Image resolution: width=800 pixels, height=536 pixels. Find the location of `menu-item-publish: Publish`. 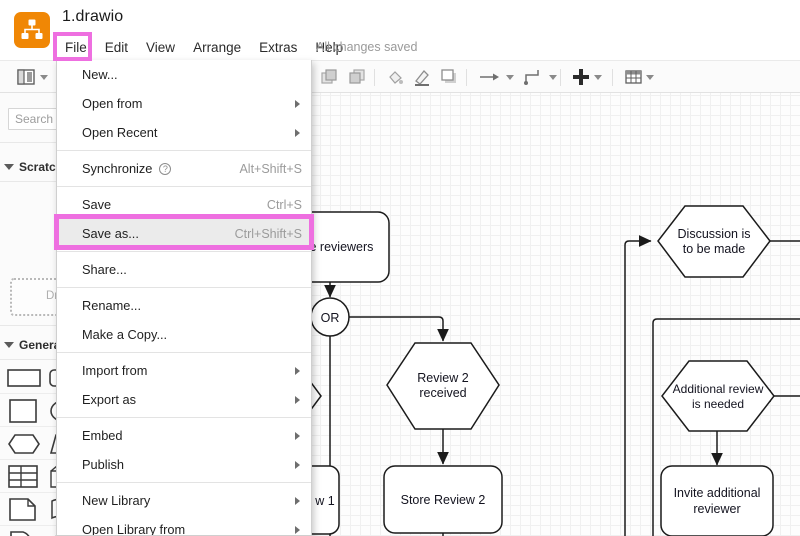

menu-item-publish: Publish is located at coordinates (184, 464).